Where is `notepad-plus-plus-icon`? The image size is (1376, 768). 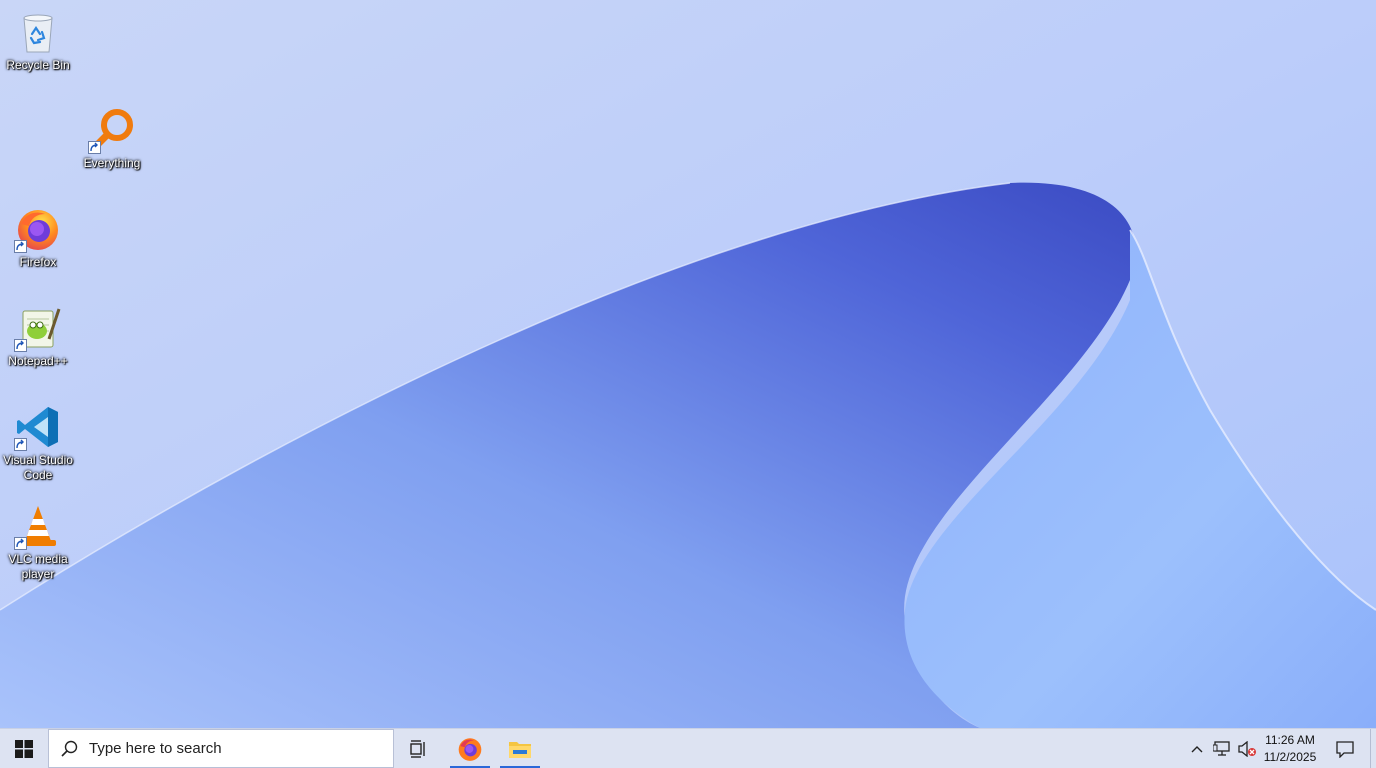 notepad-plus-plus-icon is located at coordinates (38, 328).